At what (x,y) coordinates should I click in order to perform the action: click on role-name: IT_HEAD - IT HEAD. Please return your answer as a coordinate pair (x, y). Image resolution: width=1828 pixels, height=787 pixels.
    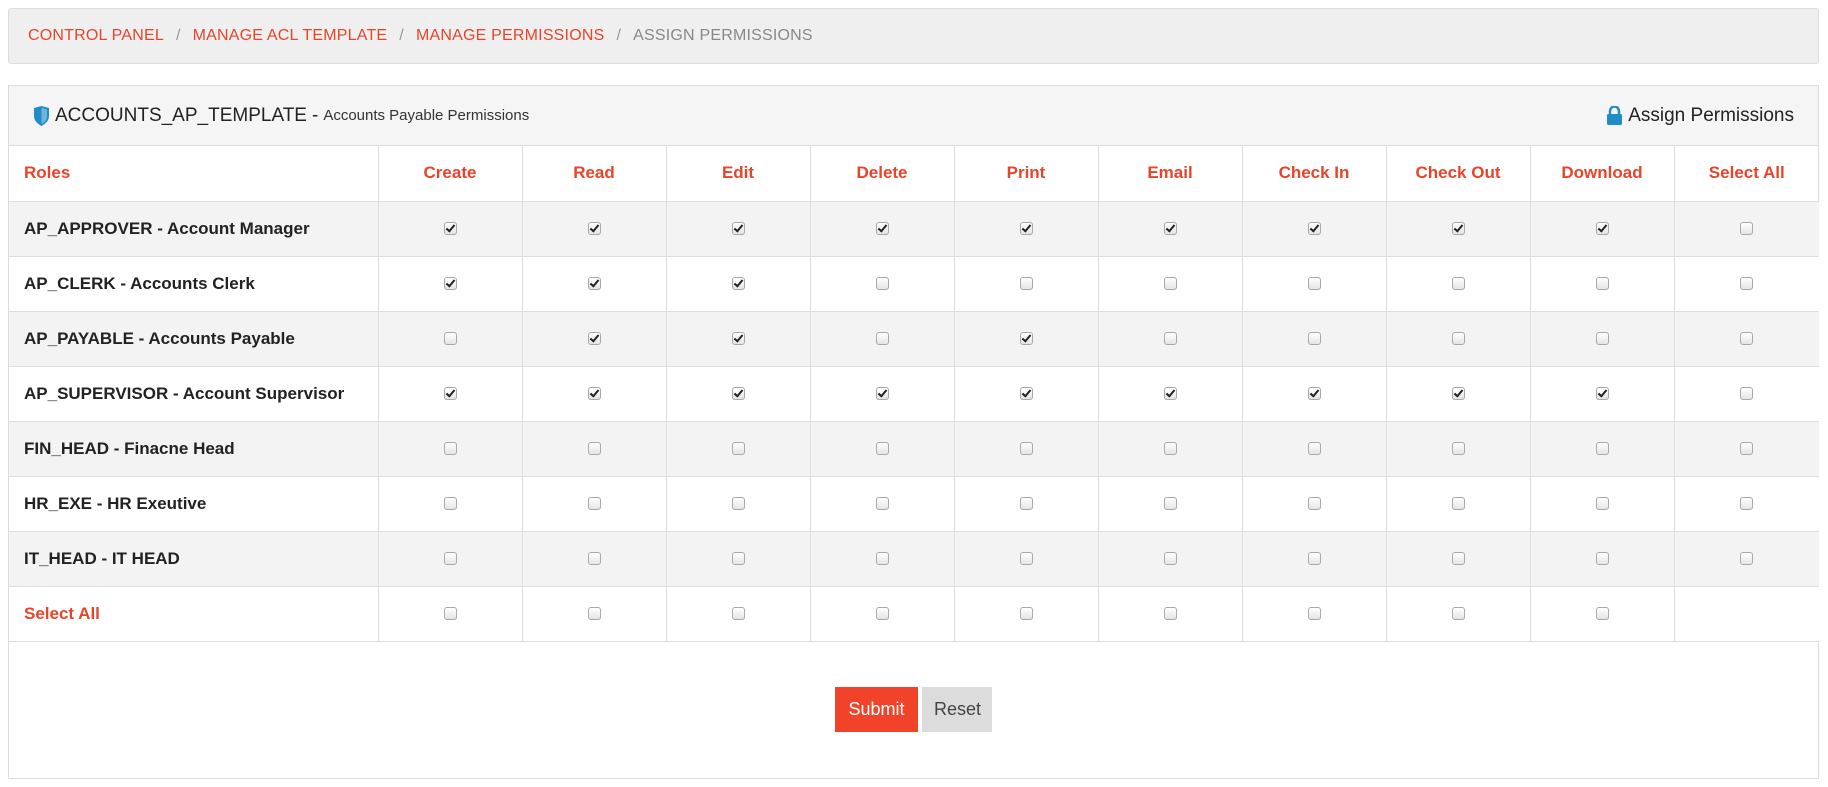
    Looking at the image, I should click on (194, 558).